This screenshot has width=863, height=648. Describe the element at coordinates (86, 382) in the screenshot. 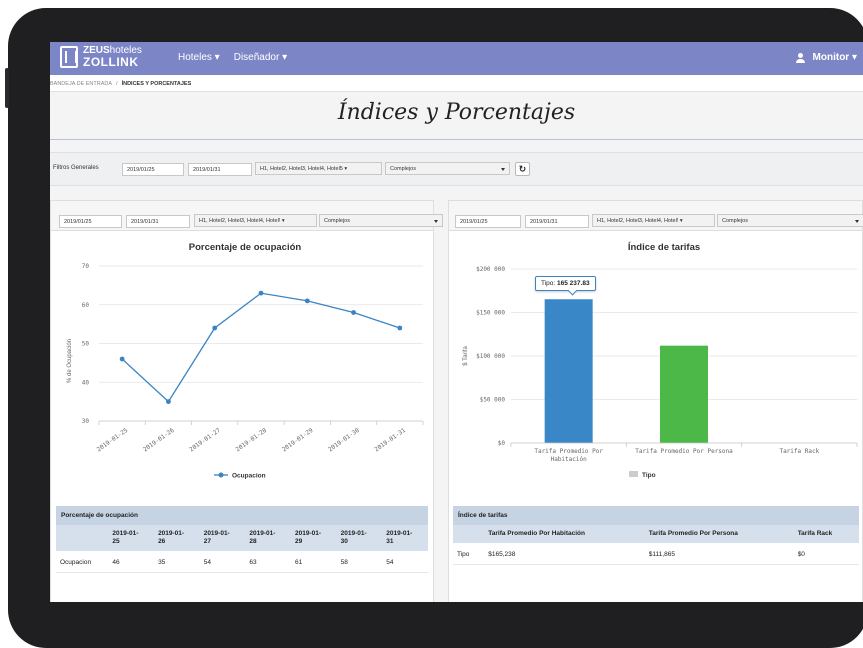

I see `y-tick-label: 40` at that location.